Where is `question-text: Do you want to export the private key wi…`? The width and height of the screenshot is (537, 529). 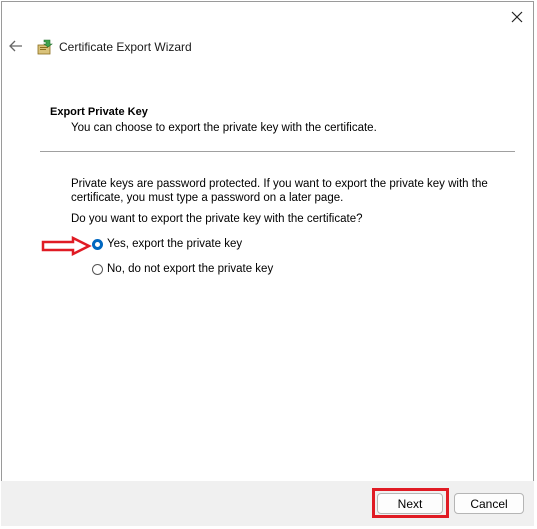 question-text: Do you want to export the private key wi… is located at coordinates (217, 219).